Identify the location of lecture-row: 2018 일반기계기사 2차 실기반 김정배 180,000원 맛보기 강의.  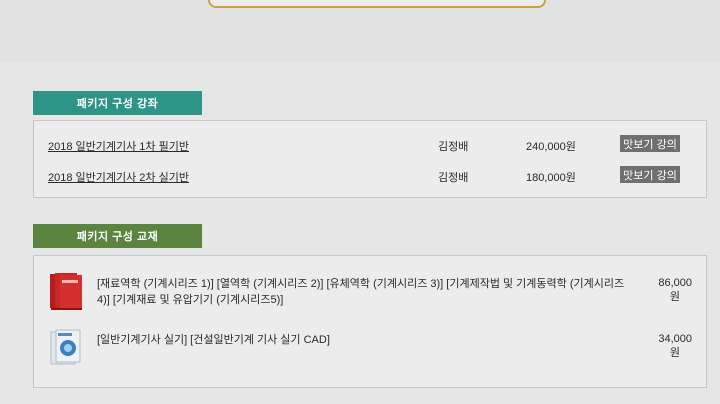
(370, 176).